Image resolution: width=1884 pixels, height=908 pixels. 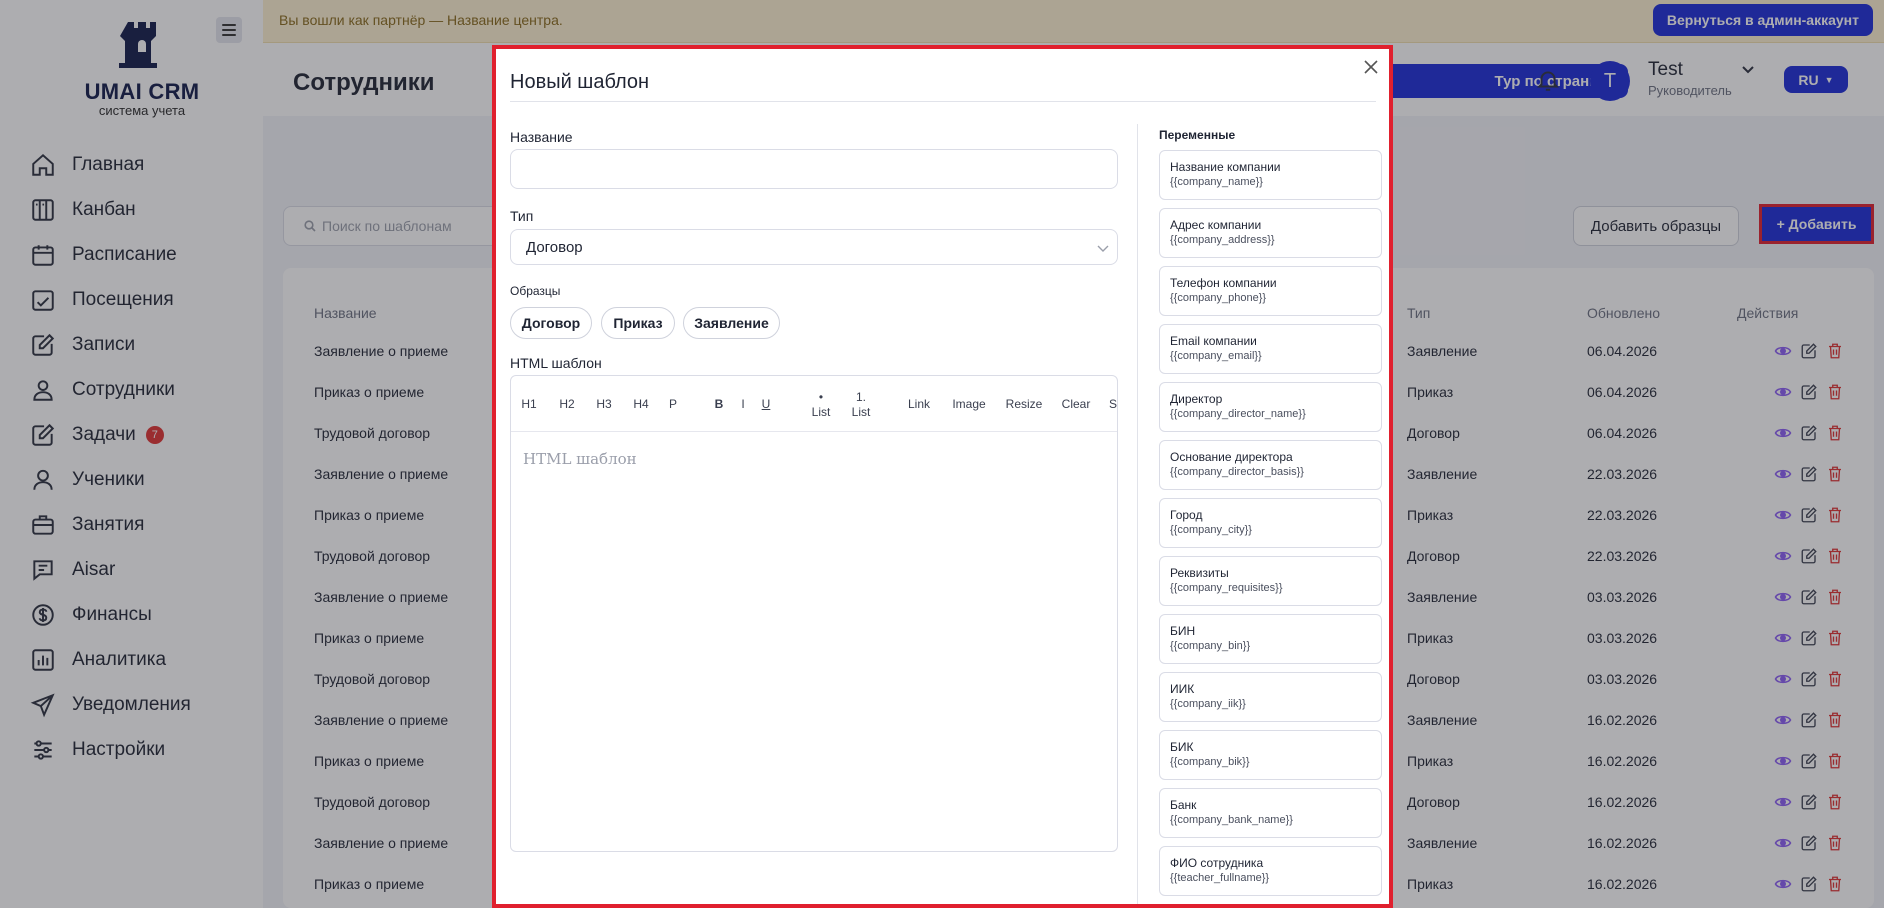 What do you see at coordinates (814, 247) in the screenshot?
I see `template-type-select: Договор` at bounding box center [814, 247].